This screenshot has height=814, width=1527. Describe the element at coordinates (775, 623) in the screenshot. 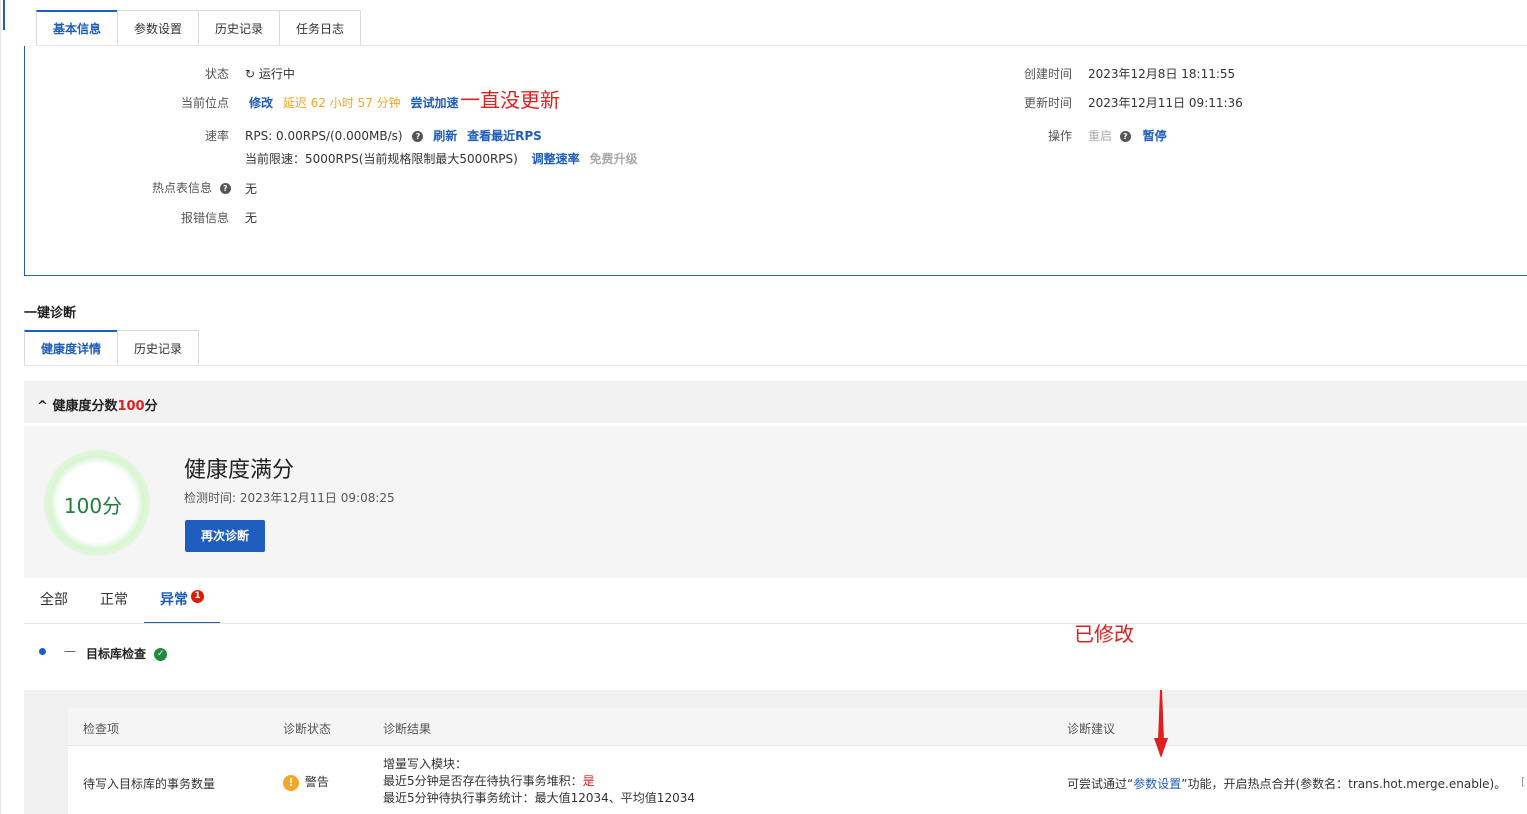

I see `filter-divider` at that location.